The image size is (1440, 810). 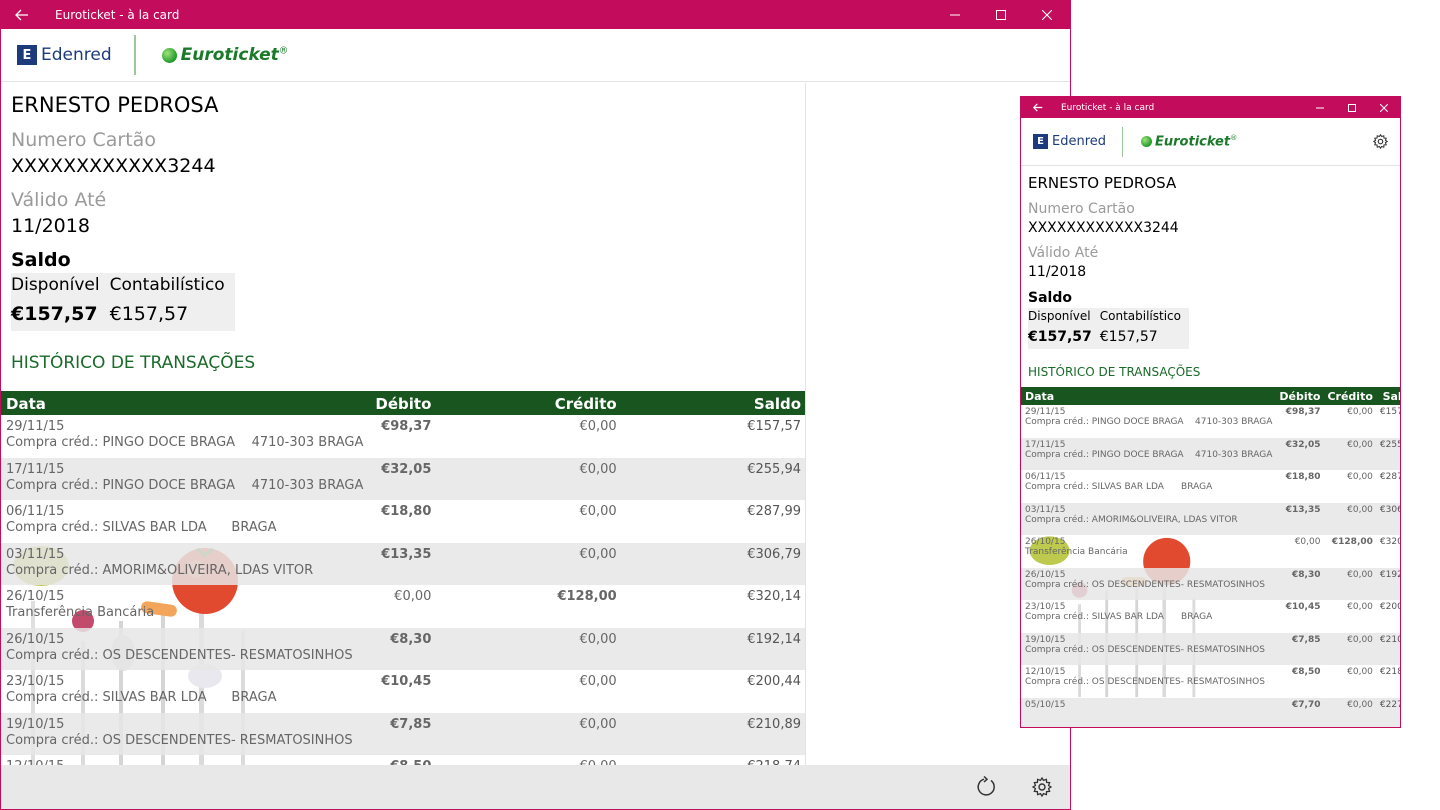 I want to click on transaction-debit: €0,00, so click(x=1307, y=542).